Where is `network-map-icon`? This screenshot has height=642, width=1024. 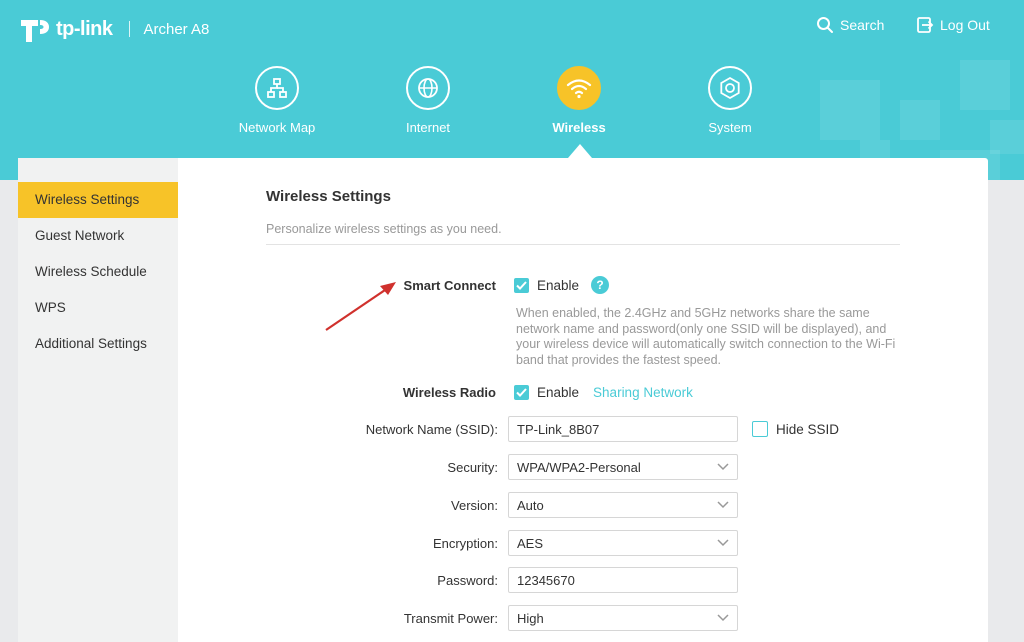
network-map-icon is located at coordinates (277, 88).